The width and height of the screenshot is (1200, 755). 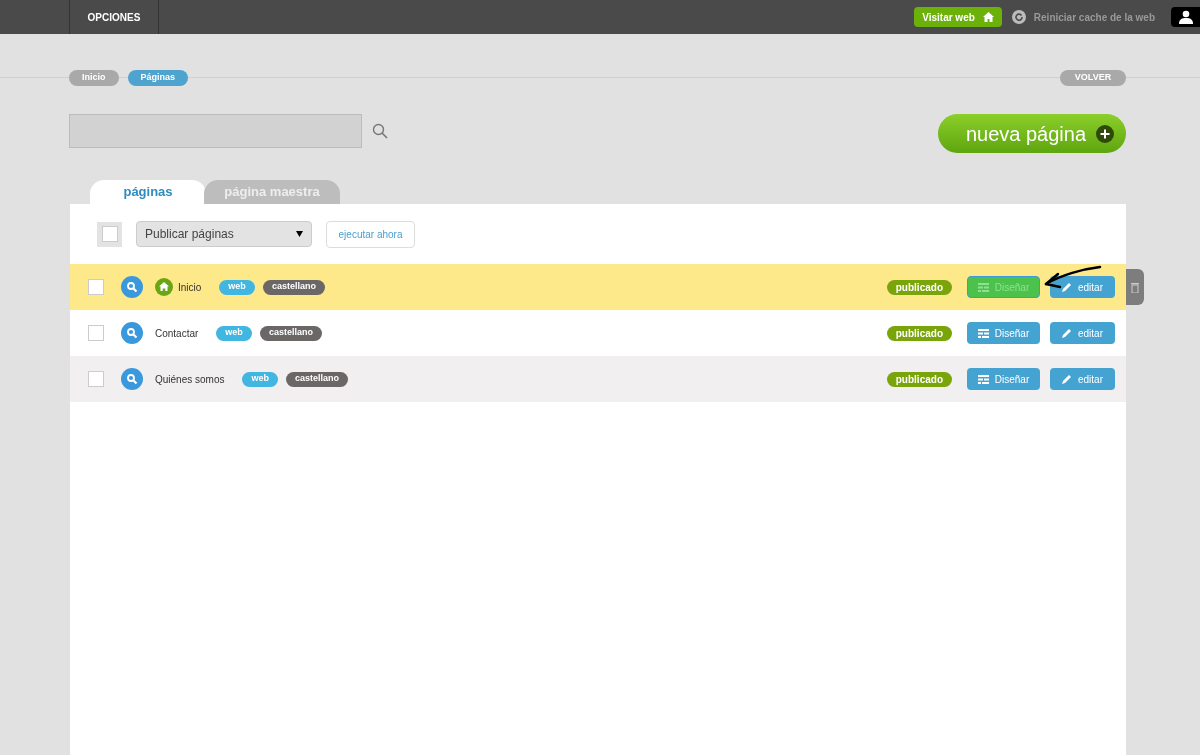 What do you see at coordinates (224, 234) in the screenshot?
I see `bulk-action-select: Publicar páginas` at bounding box center [224, 234].